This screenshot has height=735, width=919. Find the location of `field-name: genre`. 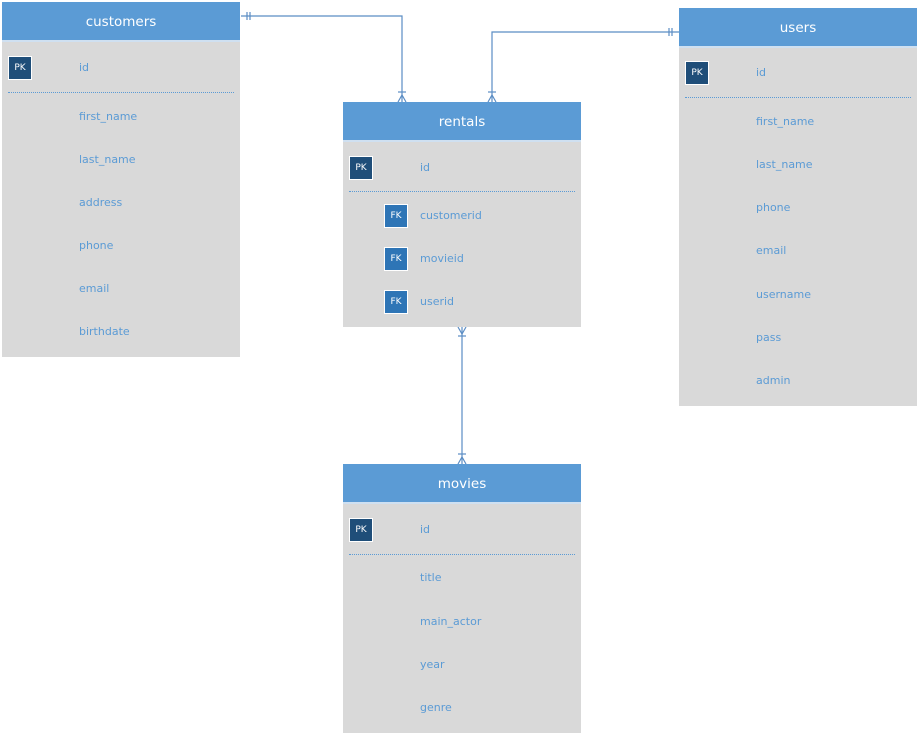

field-name: genre is located at coordinates (436, 707).